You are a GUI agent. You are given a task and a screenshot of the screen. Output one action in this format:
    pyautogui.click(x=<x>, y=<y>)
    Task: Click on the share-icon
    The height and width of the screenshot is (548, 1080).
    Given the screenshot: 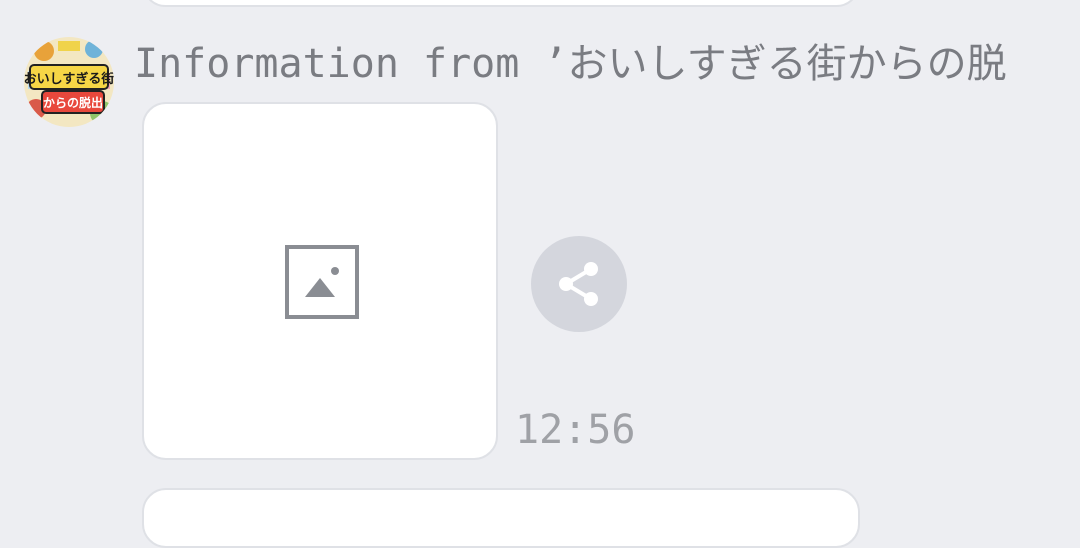 What is the action you would take?
    pyautogui.click(x=578, y=284)
    